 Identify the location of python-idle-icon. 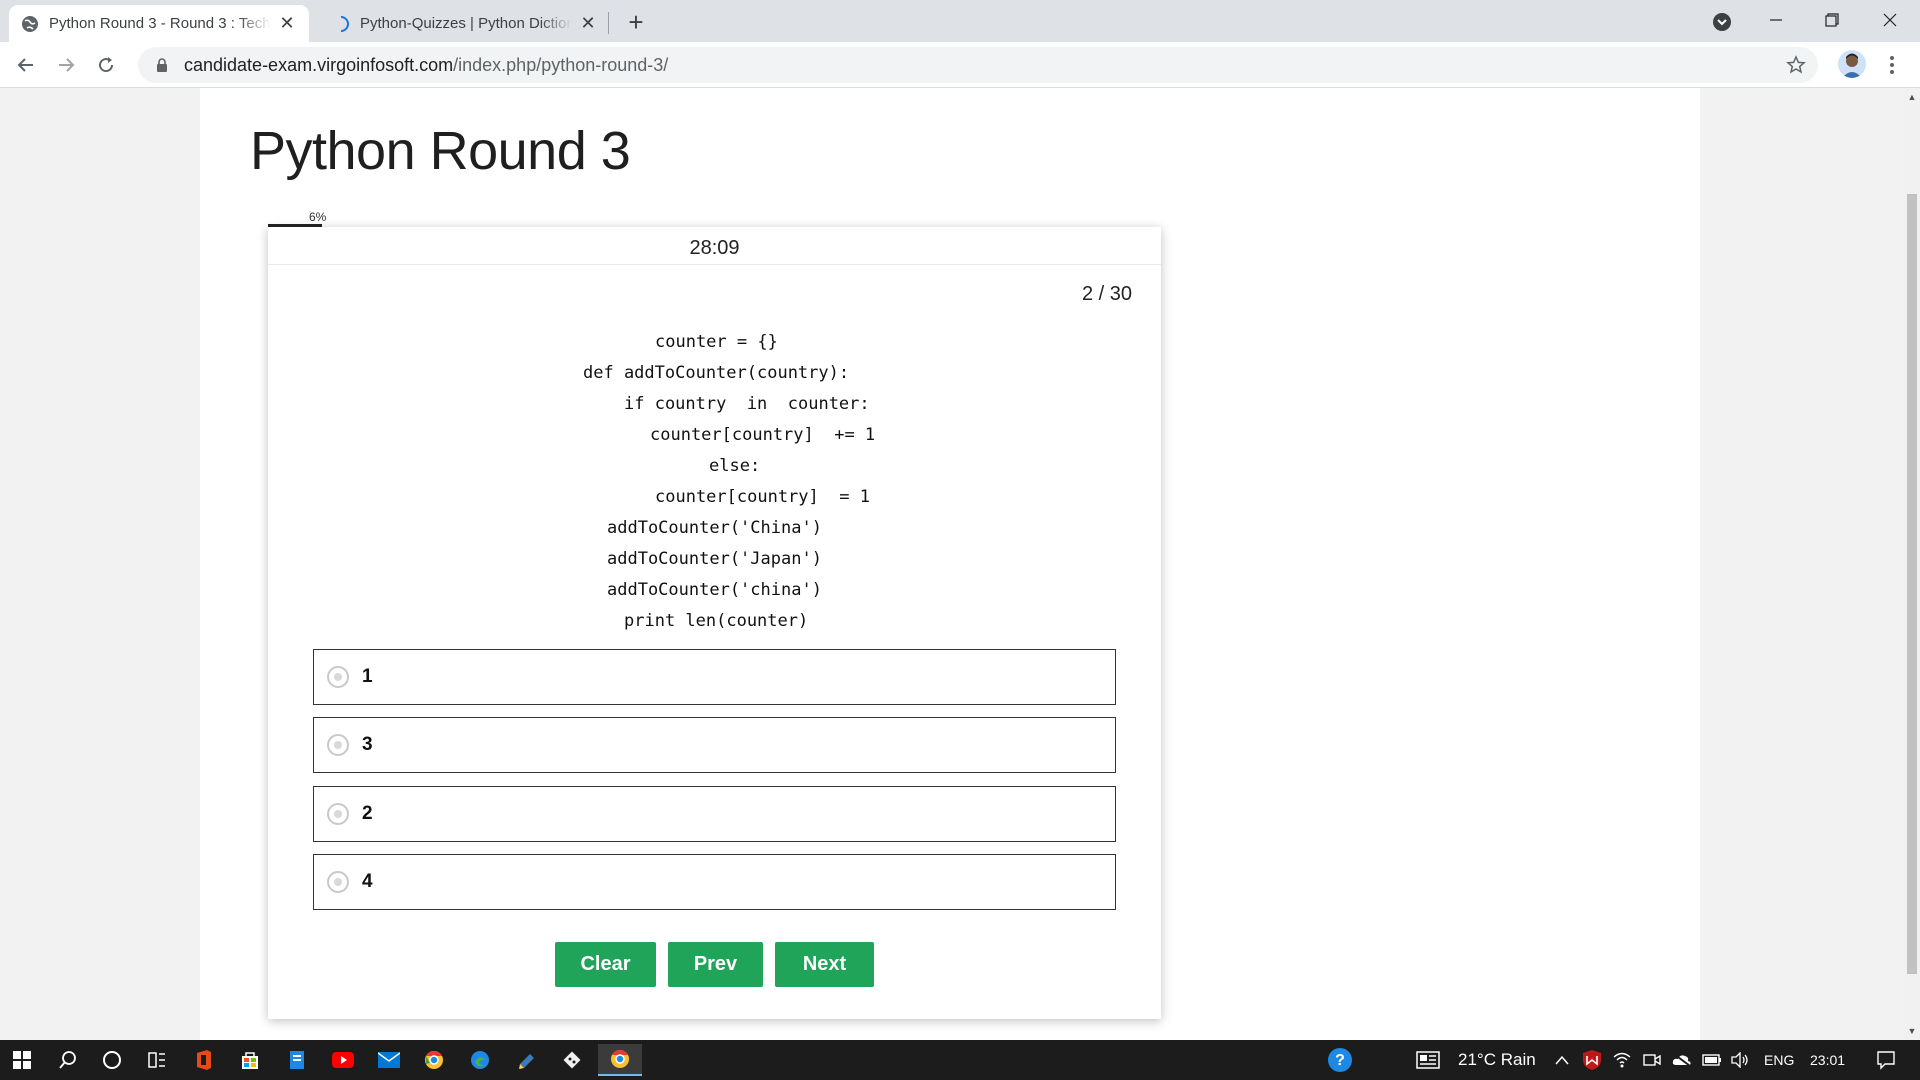
(527, 1060).